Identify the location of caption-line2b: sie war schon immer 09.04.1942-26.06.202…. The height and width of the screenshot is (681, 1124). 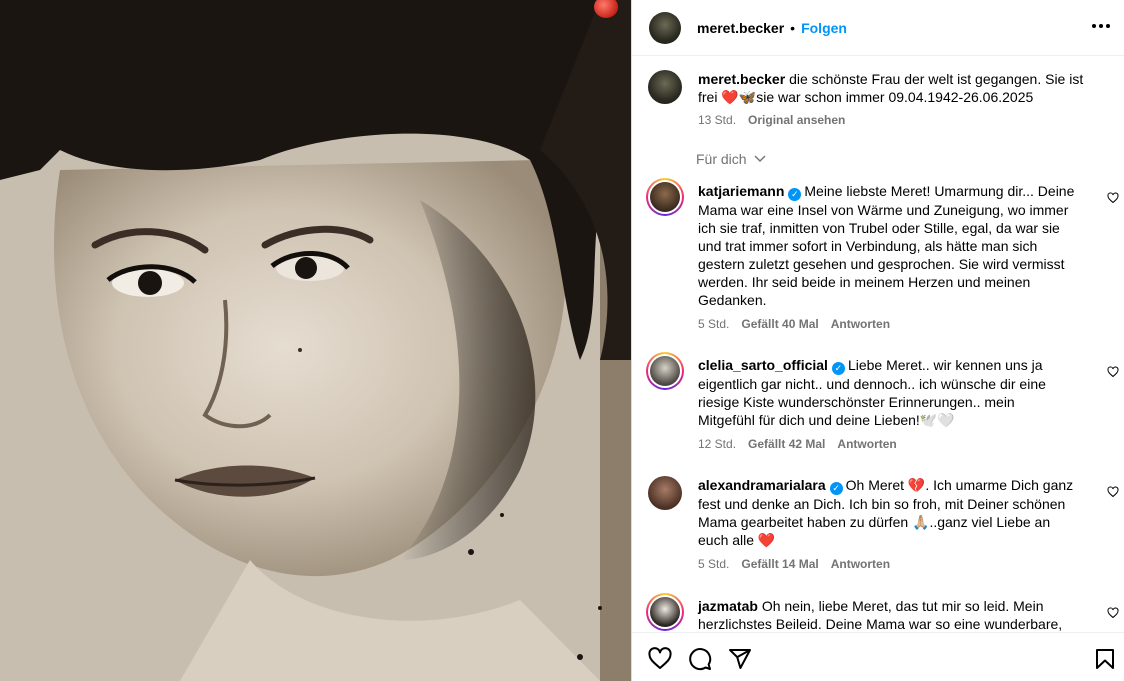
(895, 97).